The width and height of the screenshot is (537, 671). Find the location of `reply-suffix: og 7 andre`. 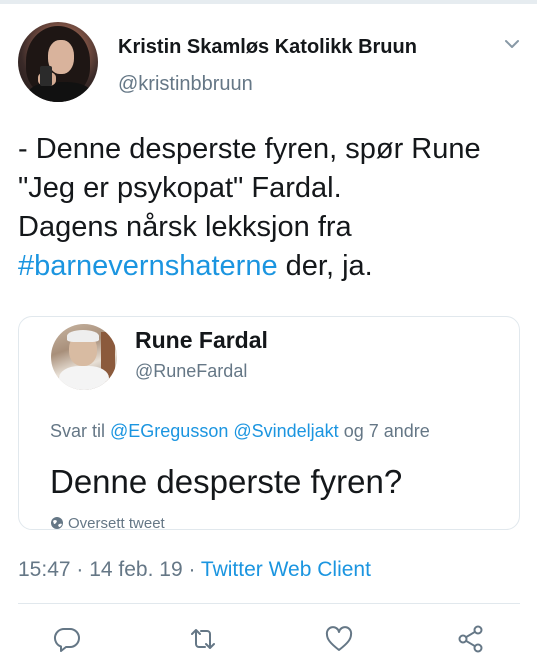

reply-suffix: og 7 andre is located at coordinates (384, 431).